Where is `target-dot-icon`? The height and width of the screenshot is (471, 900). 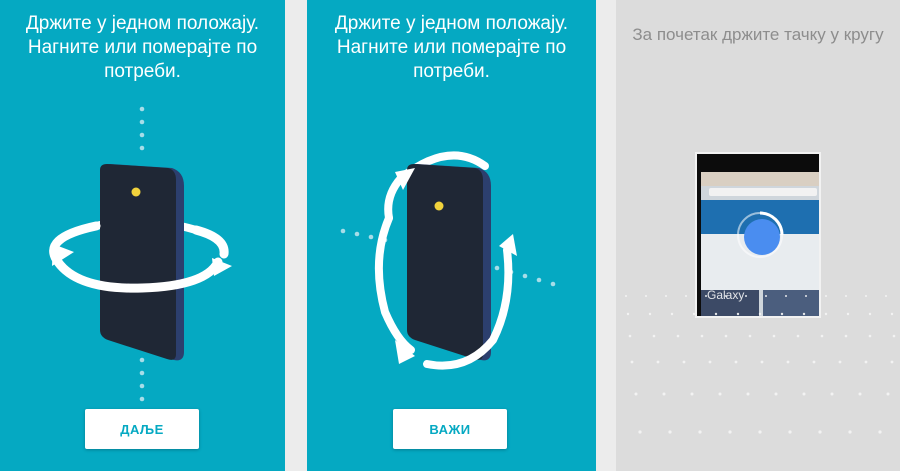
target-dot-icon is located at coordinates (762, 237).